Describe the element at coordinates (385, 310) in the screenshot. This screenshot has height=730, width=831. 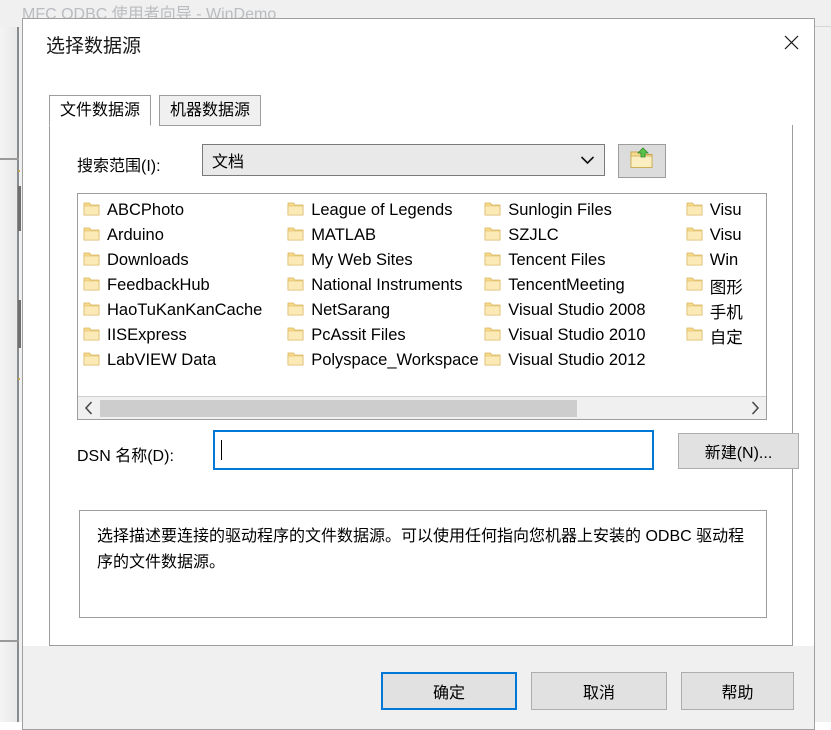
I see `list-item: NetSarang` at that location.